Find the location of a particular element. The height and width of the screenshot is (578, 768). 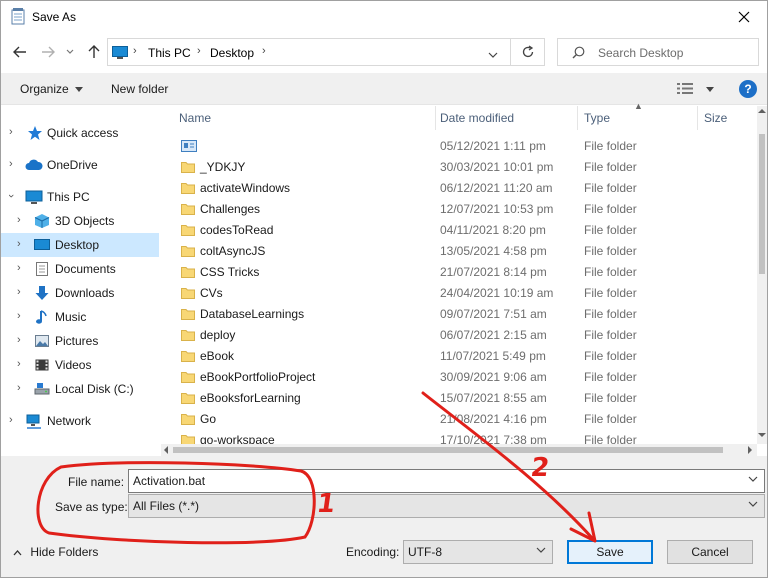

vertical-scroll-thumb is located at coordinates (762, 204).